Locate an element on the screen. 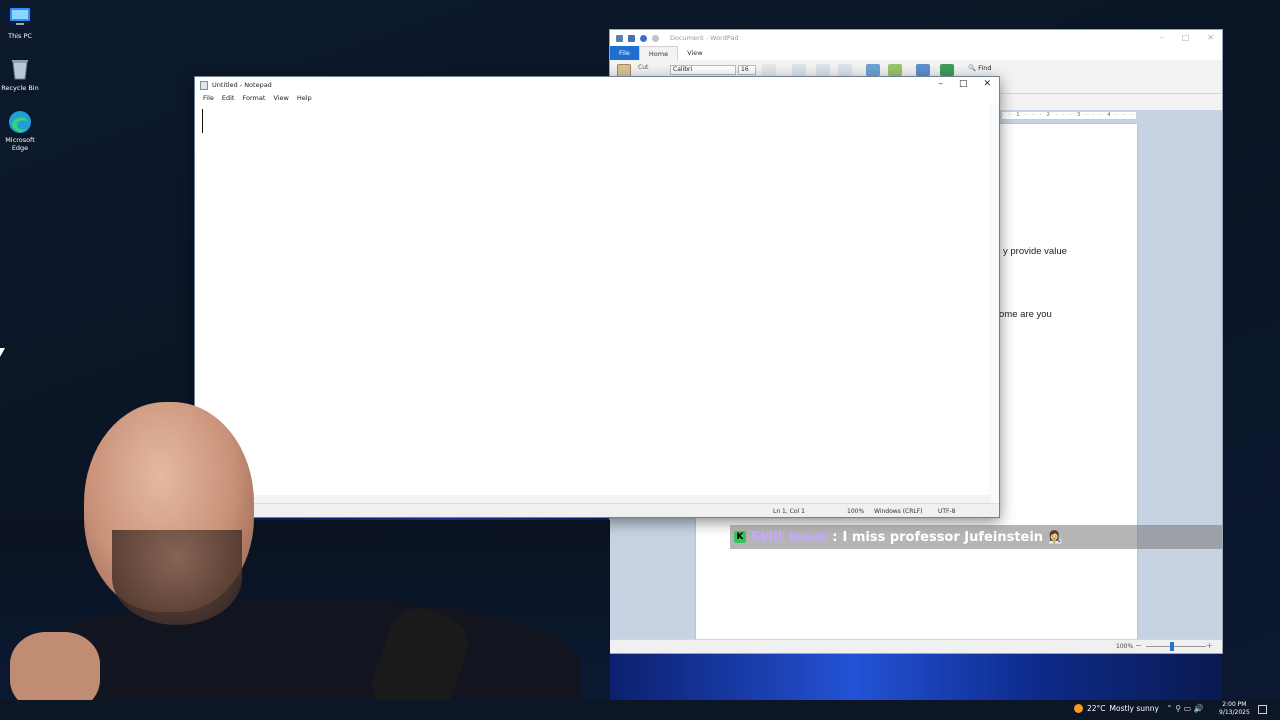 Image resolution: width=1280 pixels, height=720 pixels. minimize-icon: – is located at coordinates (940, 84).